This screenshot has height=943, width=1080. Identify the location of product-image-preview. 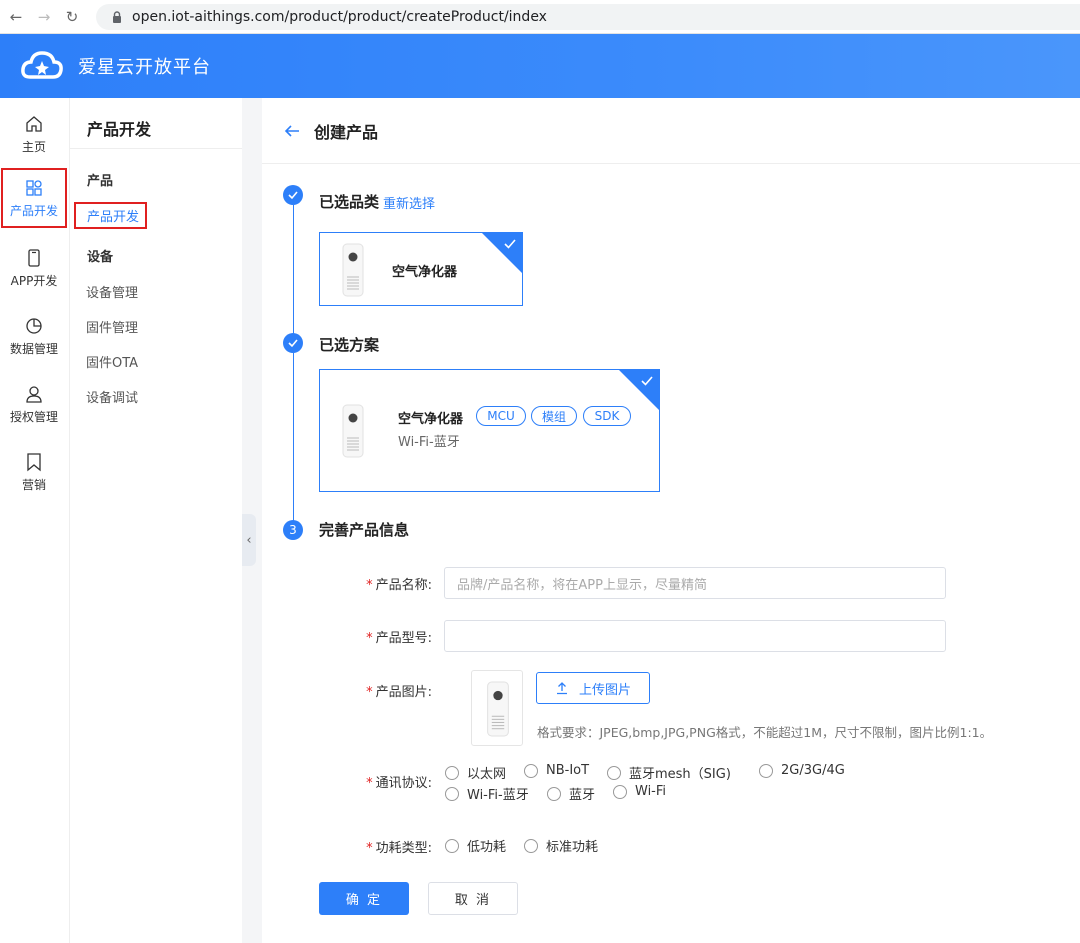
(497, 708).